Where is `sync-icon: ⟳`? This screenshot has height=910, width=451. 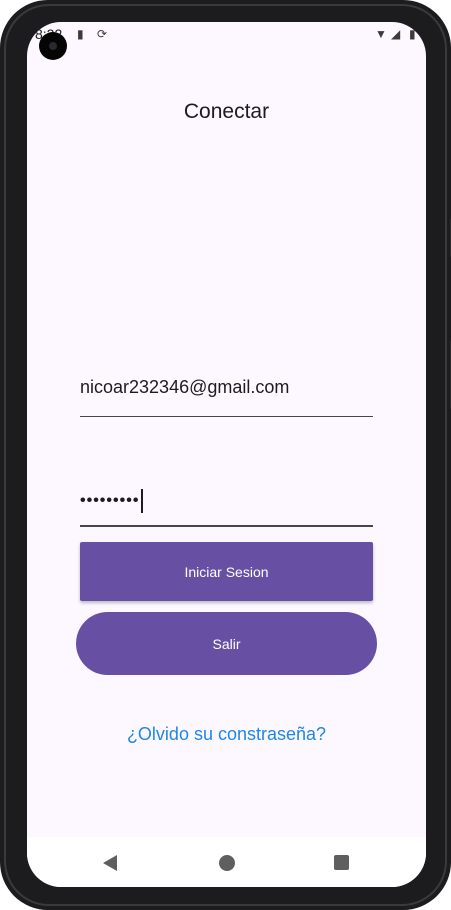 sync-icon: ⟳ is located at coordinates (102, 34).